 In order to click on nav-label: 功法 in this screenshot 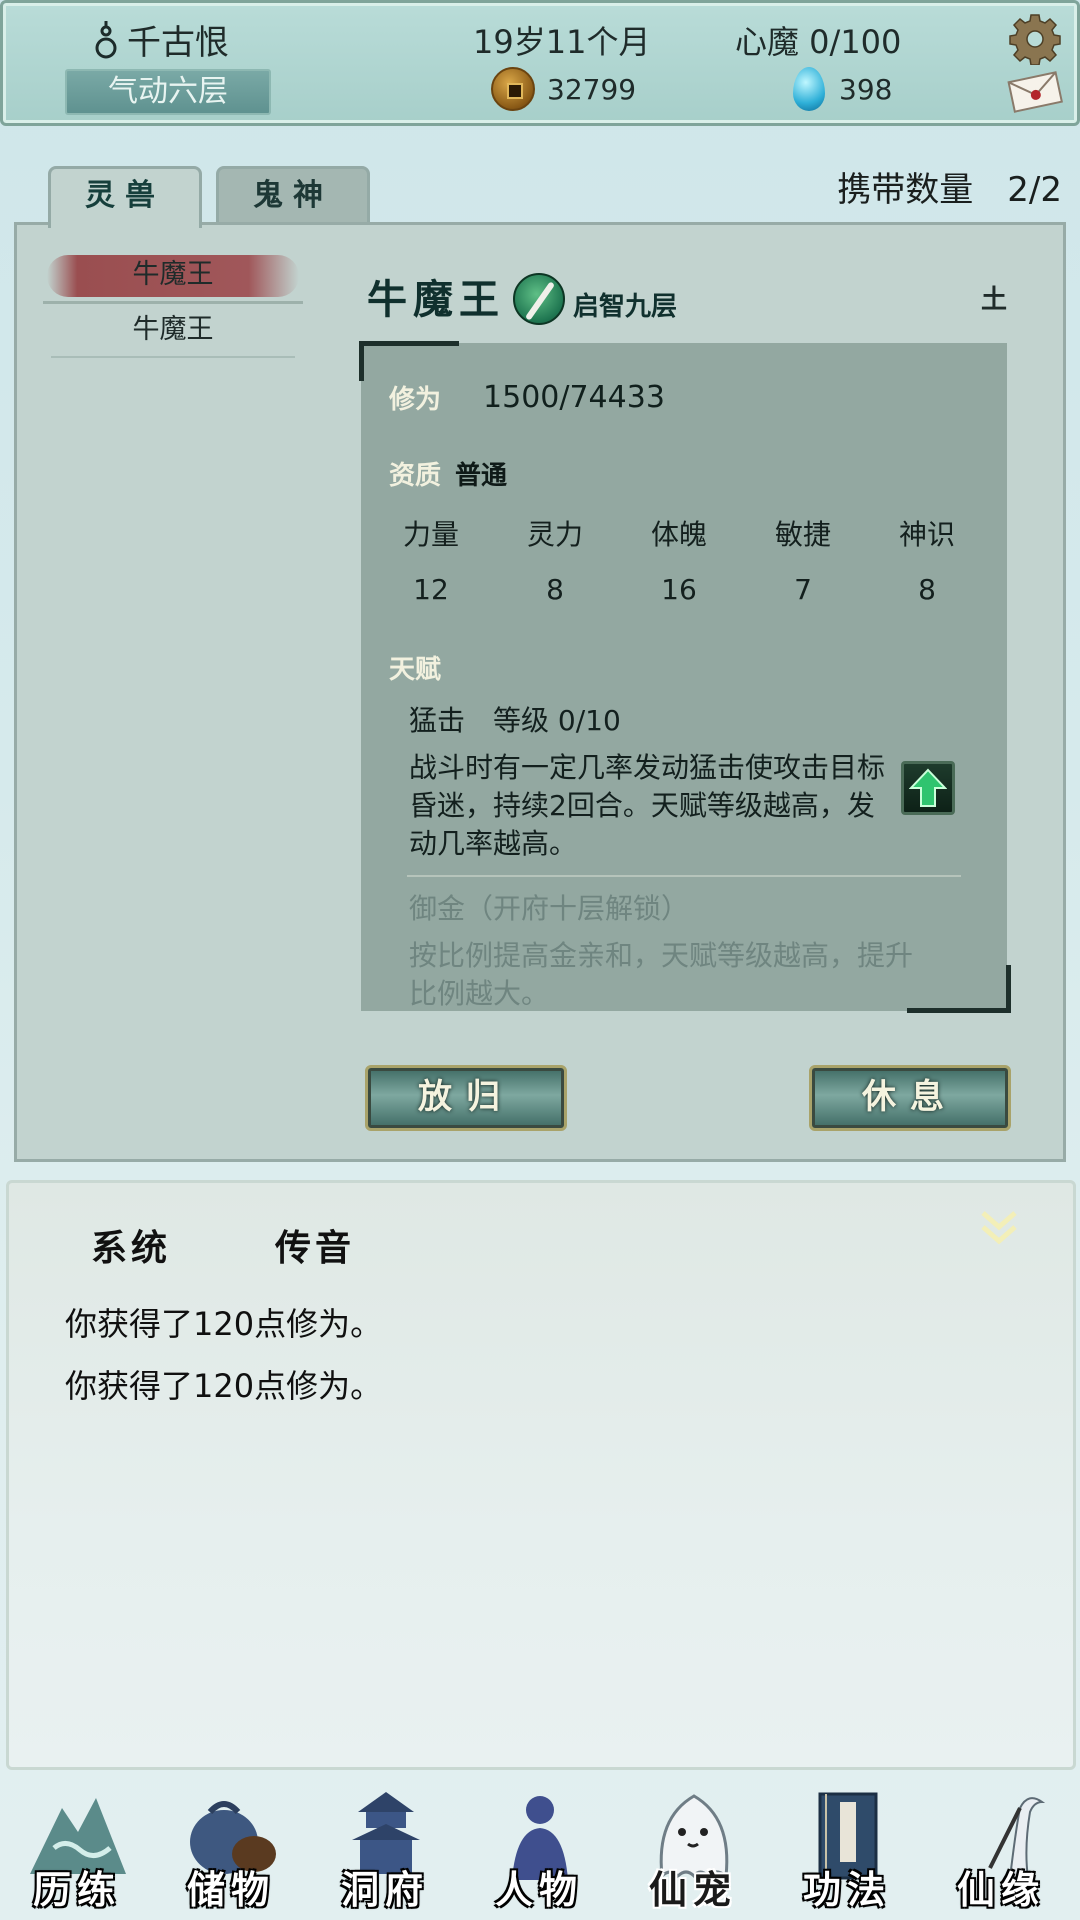, I will do `click(846, 1889)`.